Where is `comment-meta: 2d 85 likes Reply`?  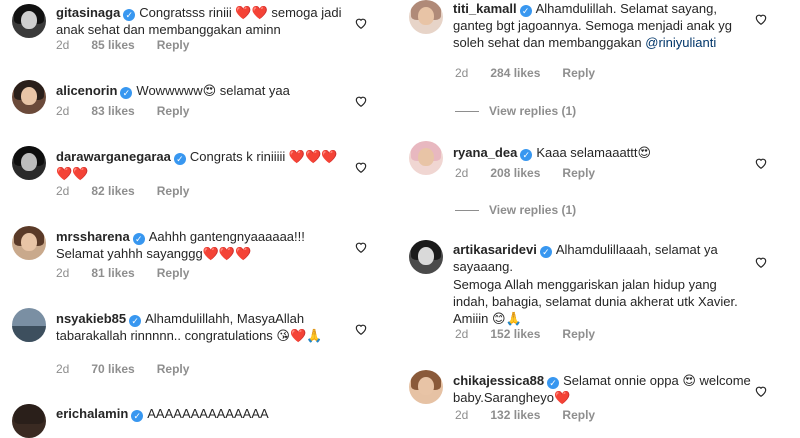
comment-meta: 2d 85 likes Reply is located at coordinates (122, 45).